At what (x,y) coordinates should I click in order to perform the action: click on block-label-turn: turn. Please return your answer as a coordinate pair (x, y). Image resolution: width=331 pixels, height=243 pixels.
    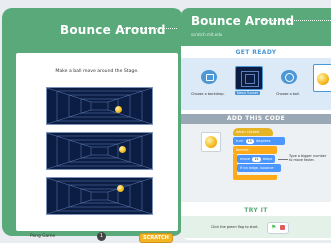
    Looking at the image, I should click on (240, 141).